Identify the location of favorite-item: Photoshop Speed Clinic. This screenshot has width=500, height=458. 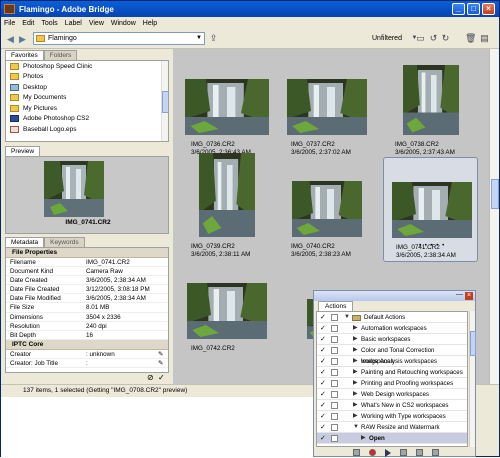
(87, 66).